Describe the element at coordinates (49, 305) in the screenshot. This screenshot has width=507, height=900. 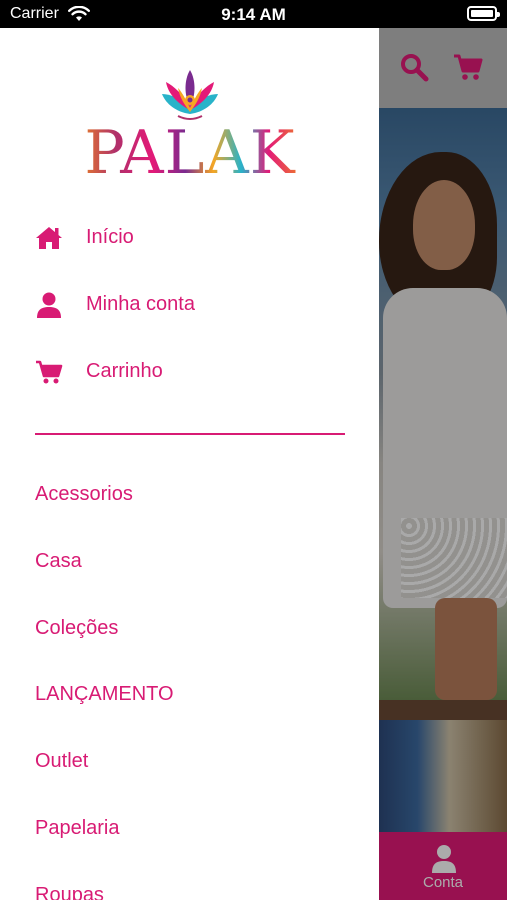
I see `user-icon` at that location.